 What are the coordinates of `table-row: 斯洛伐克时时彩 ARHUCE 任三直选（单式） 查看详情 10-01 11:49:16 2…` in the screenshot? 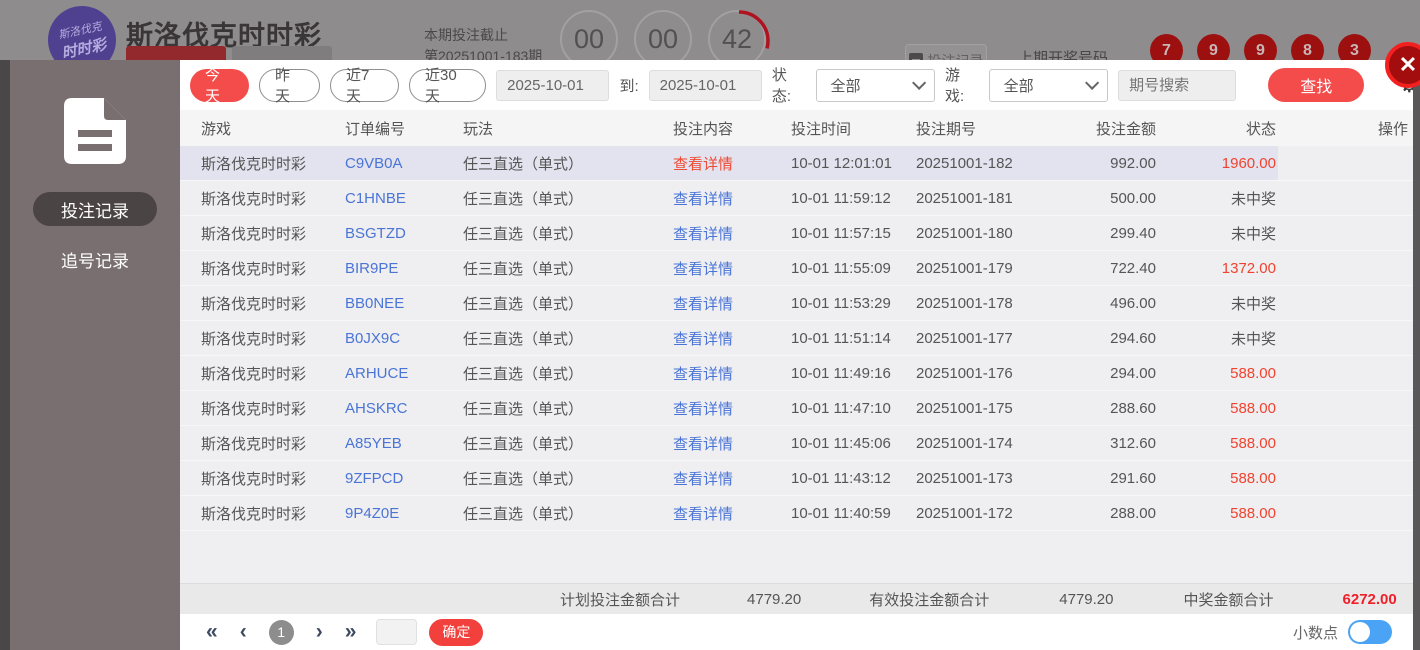 It's located at (800, 373).